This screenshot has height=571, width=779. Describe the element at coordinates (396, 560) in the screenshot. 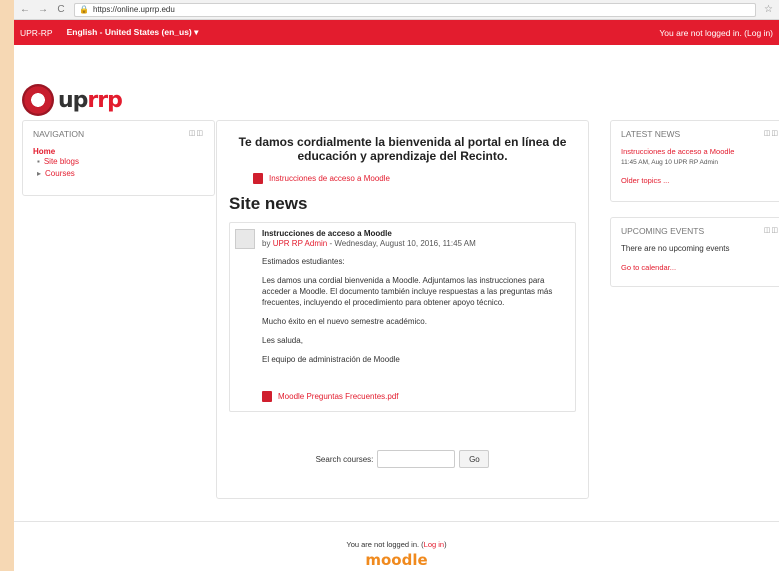

I see `moodle-logo: moodle` at that location.